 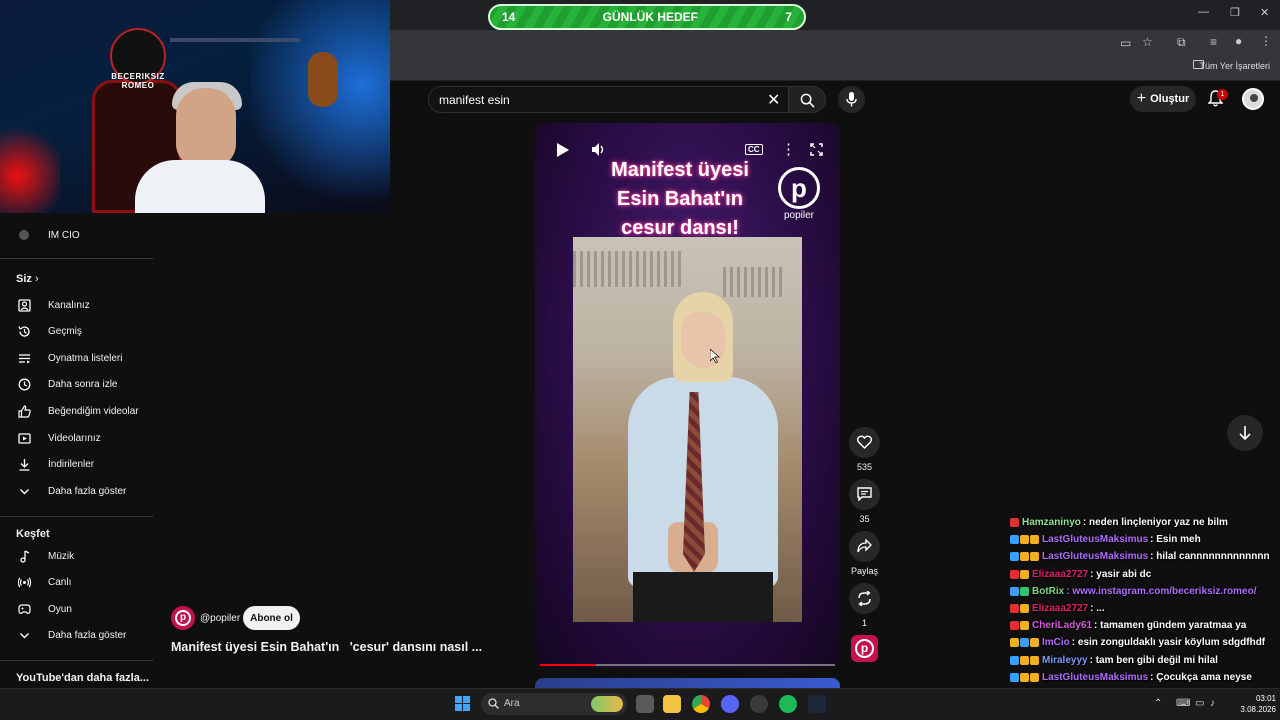 I want to click on next-short-button, so click(x=1245, y=433).